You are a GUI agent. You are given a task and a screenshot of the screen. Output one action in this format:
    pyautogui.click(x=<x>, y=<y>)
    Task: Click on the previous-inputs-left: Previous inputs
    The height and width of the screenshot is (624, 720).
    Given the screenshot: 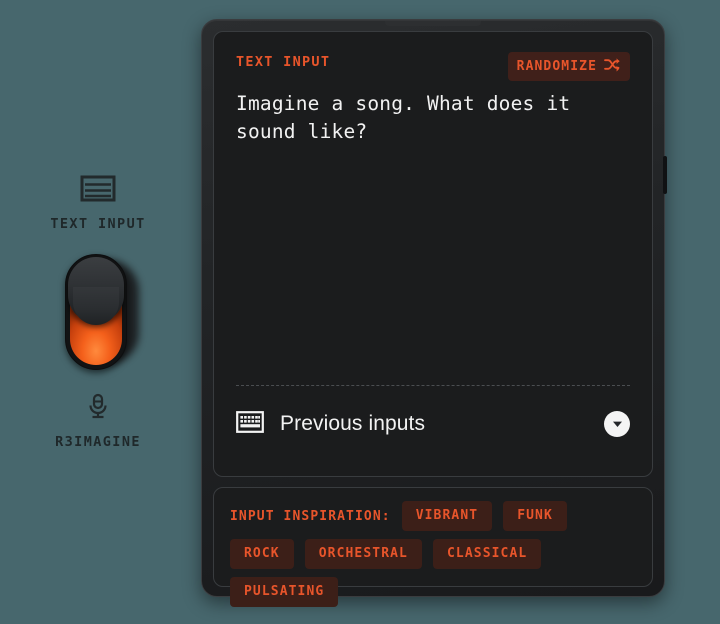 What is the action you would take?
    pyautogui.click(x=331, y=424)
    